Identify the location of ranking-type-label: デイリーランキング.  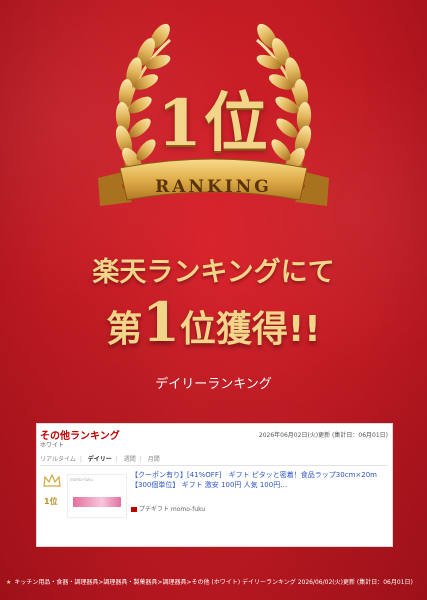
(213, 384).